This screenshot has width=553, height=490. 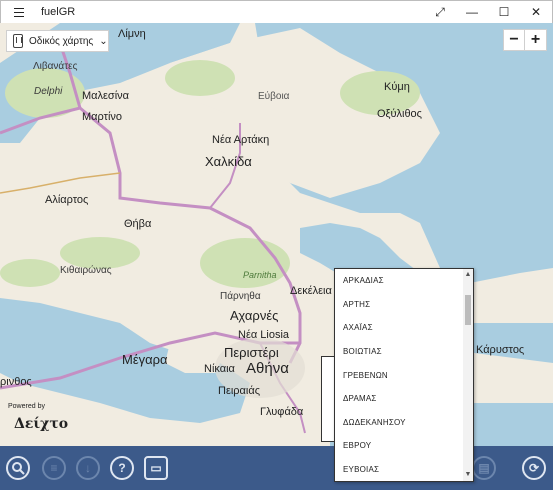 What do you see at coordinates (274, 96) in the screenshot?
I see `place-label: Εύβοια` at bounding box center [274, 96].